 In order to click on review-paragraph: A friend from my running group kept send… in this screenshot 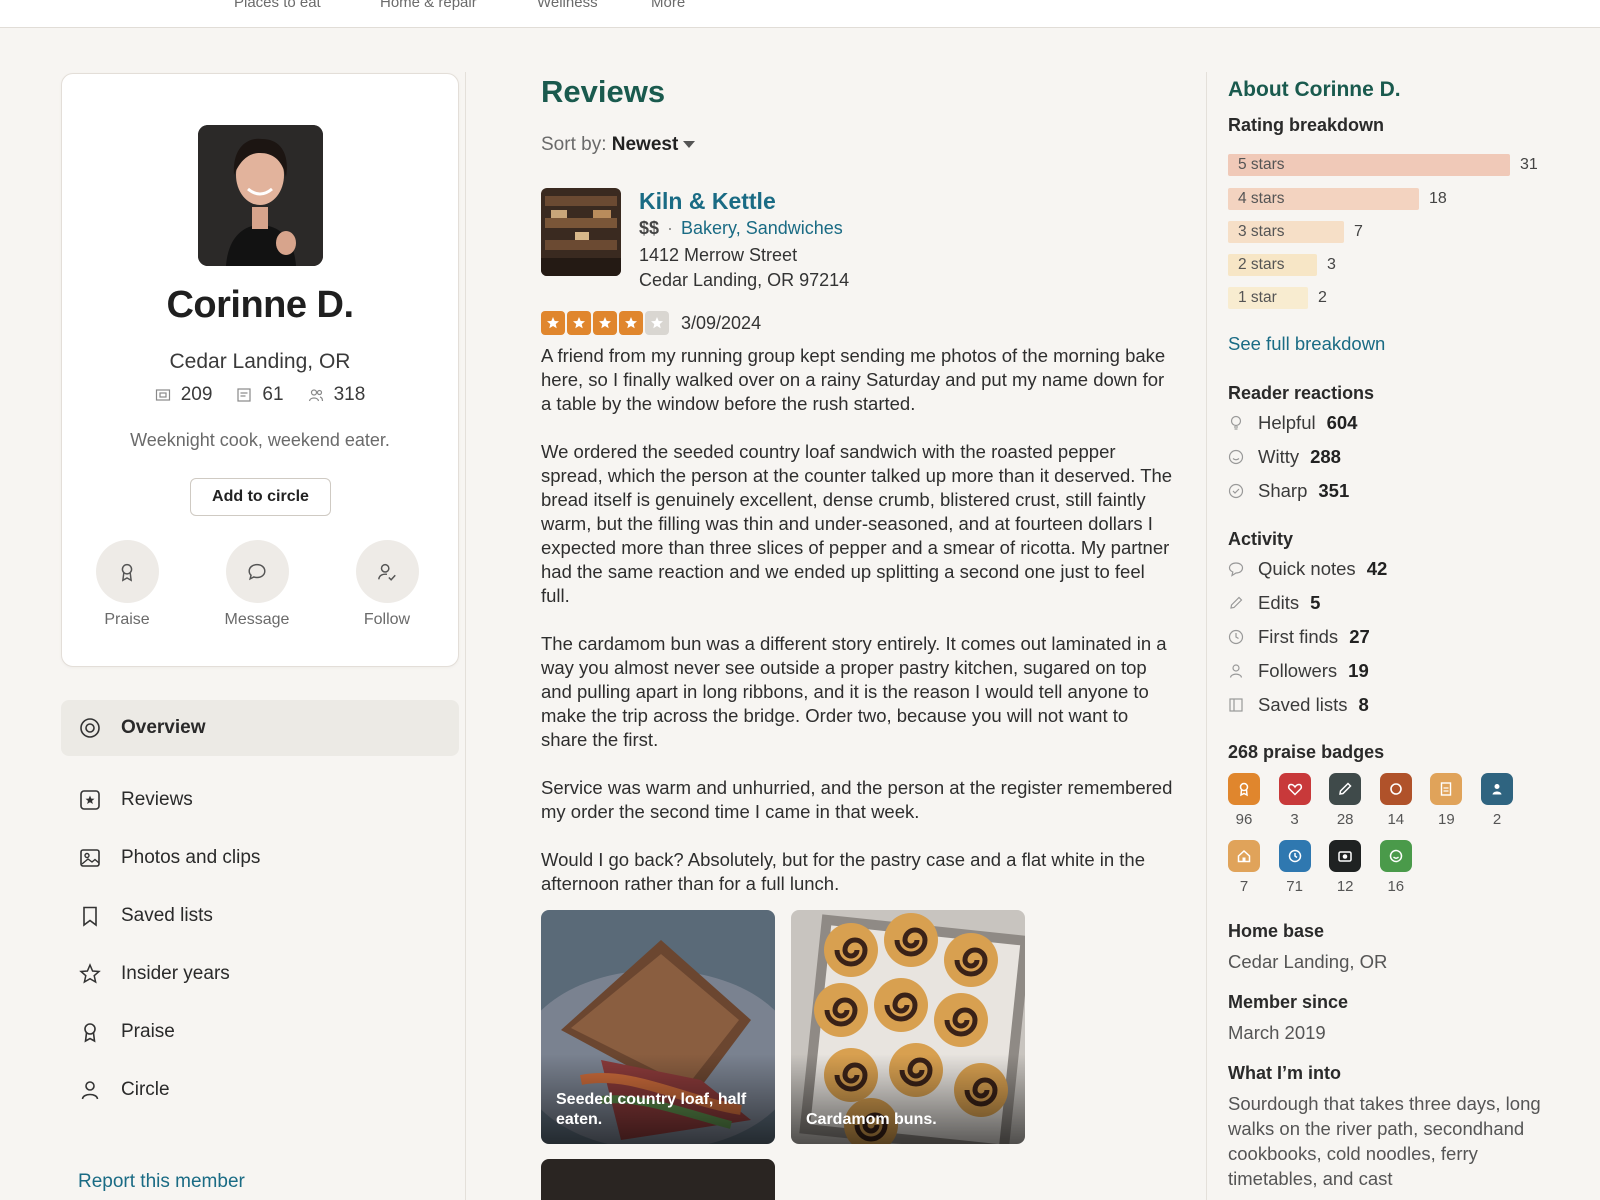, I will do `click(853, 379)`.